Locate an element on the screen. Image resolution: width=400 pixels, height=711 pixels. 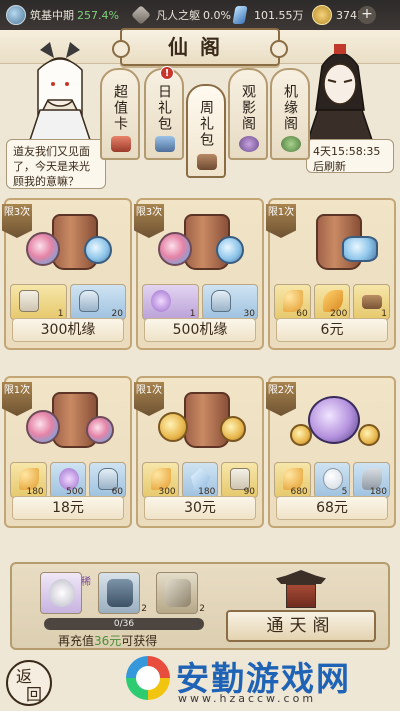
recharge-progress-bar: 0/36 is located at coordinates (124, 624).